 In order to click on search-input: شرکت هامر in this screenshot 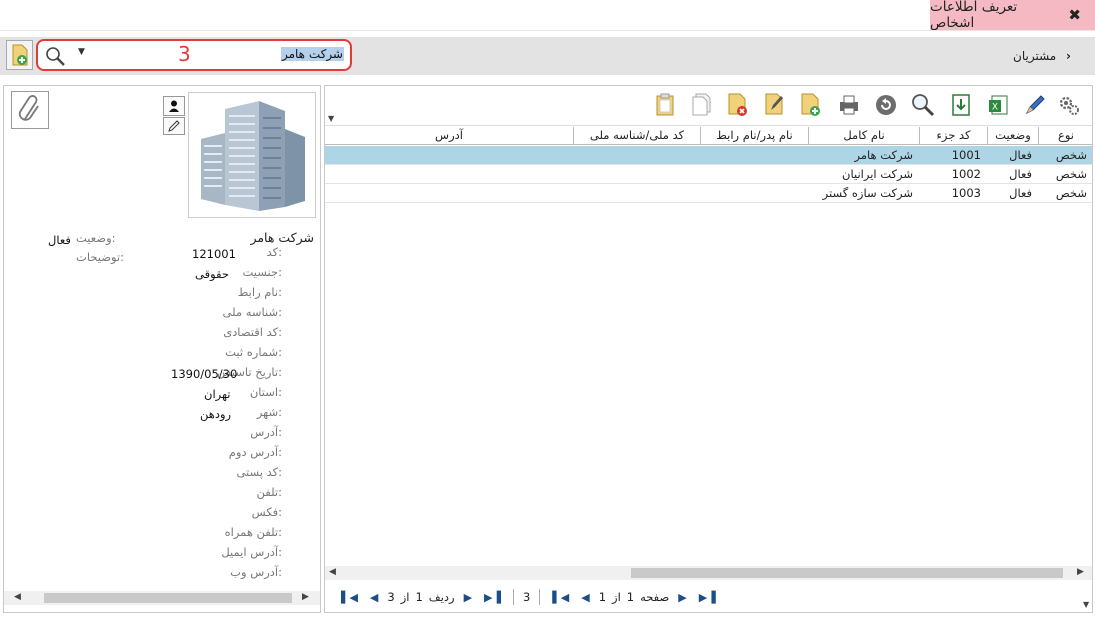, I will do `click(312, 54)`.